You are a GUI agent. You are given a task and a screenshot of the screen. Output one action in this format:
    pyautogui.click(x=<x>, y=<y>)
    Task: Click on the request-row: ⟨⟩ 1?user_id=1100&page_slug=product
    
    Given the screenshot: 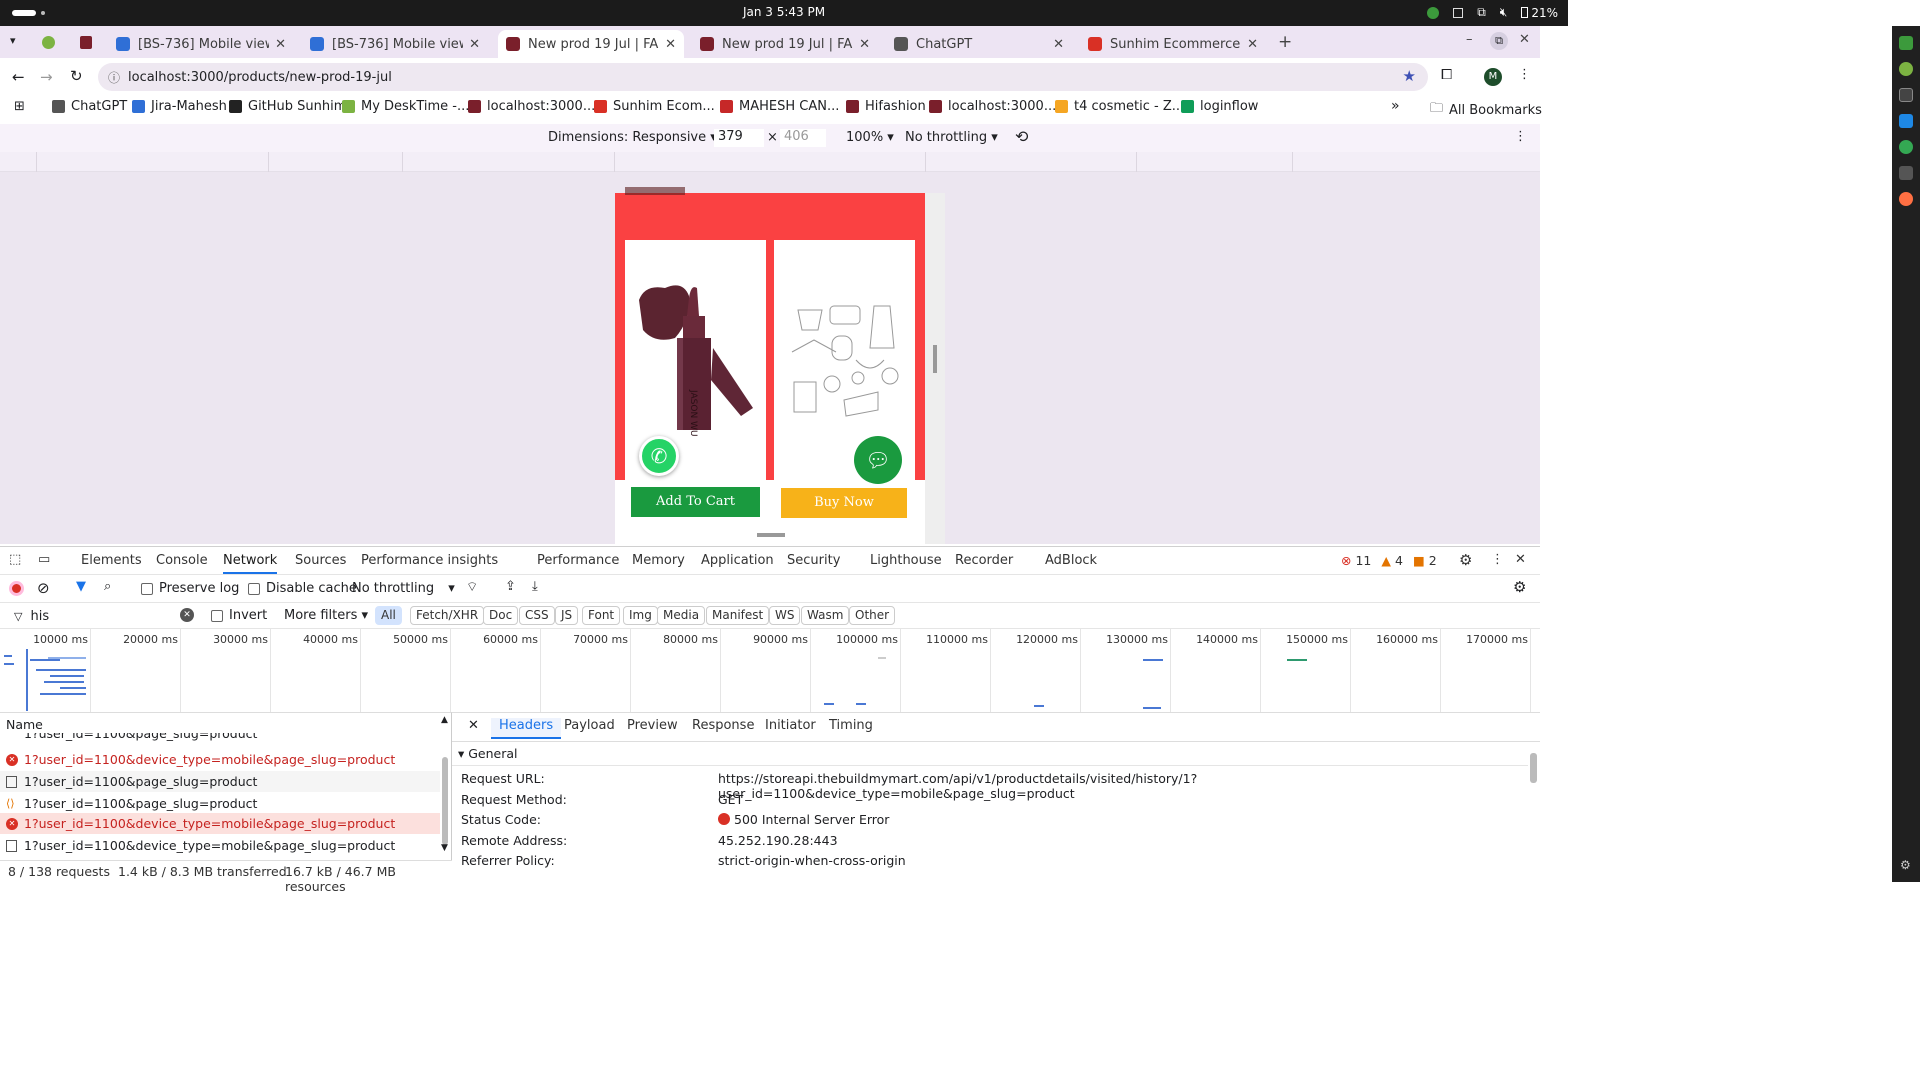 What is the action you would take?
    pyautogui.click(x=220, y=803)
    